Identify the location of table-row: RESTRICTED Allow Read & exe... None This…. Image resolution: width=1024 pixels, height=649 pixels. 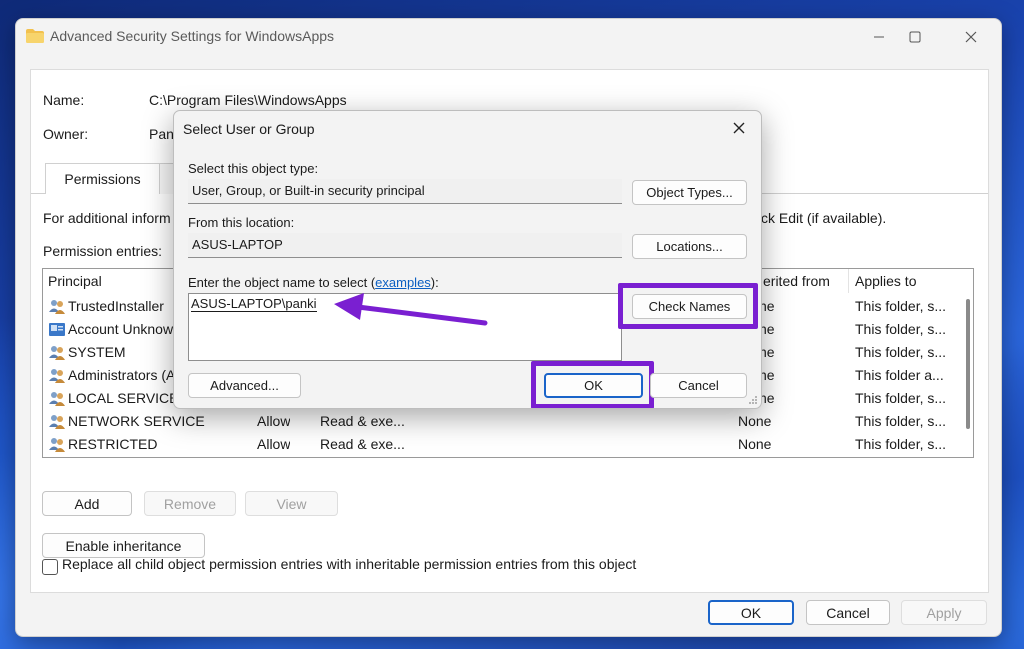
(499, 444).